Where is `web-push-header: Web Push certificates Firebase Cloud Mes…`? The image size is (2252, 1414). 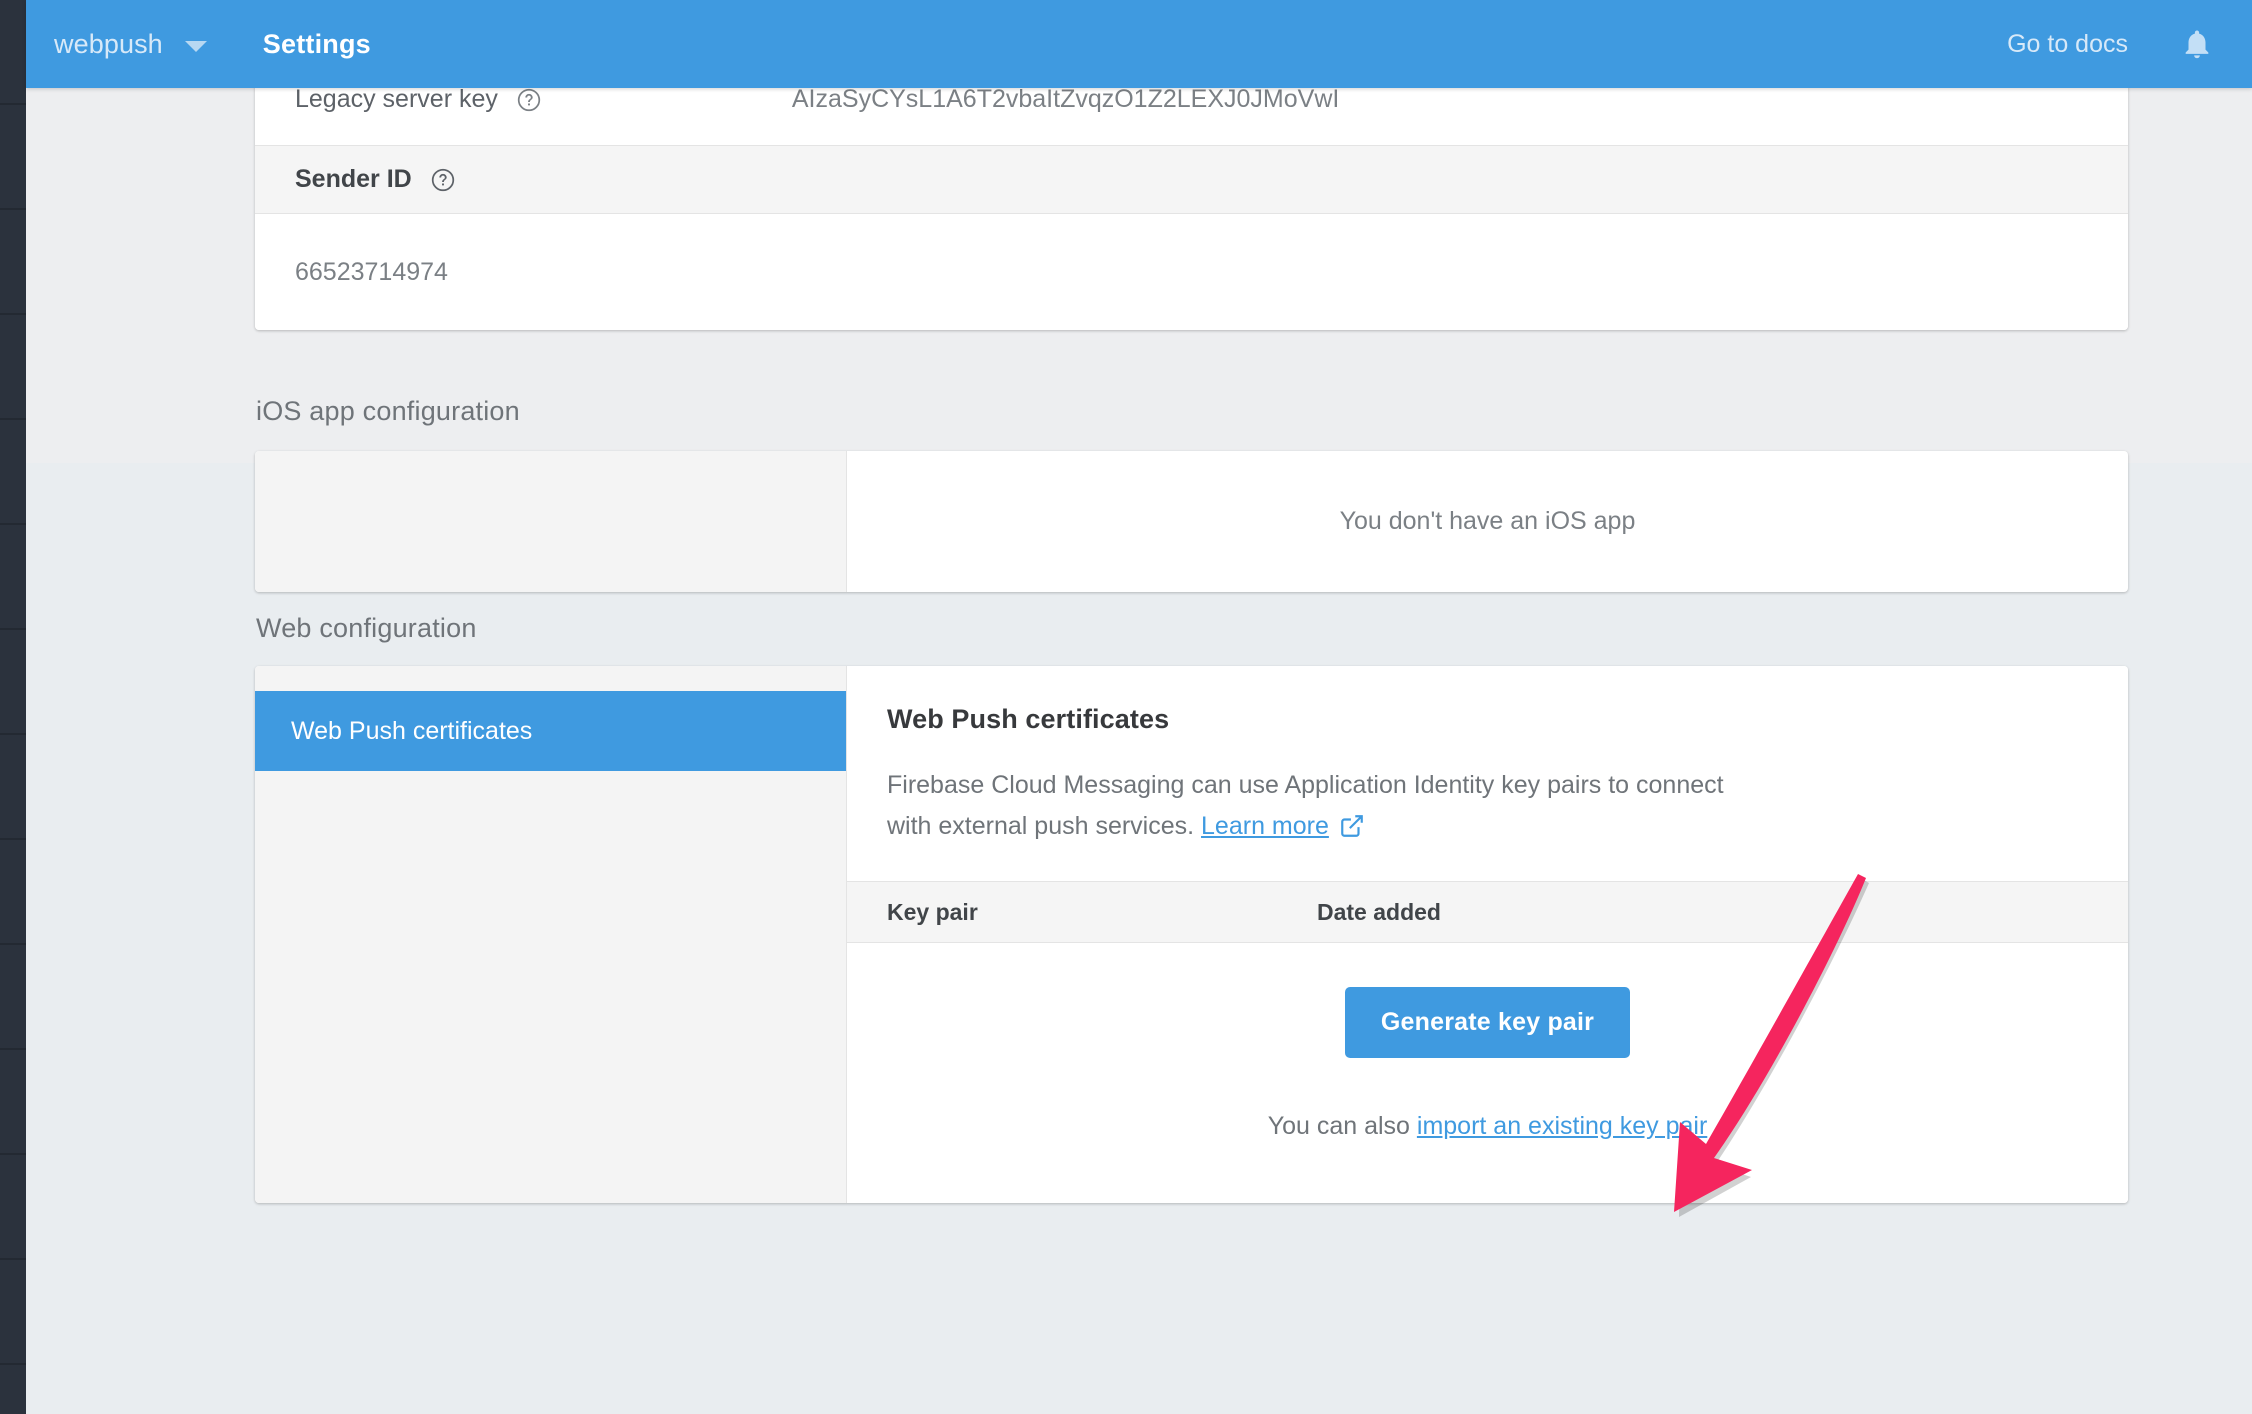 web-push-header: Web Push certificates Firebase Cloud Mes… is located at coordinates (1487, 773).